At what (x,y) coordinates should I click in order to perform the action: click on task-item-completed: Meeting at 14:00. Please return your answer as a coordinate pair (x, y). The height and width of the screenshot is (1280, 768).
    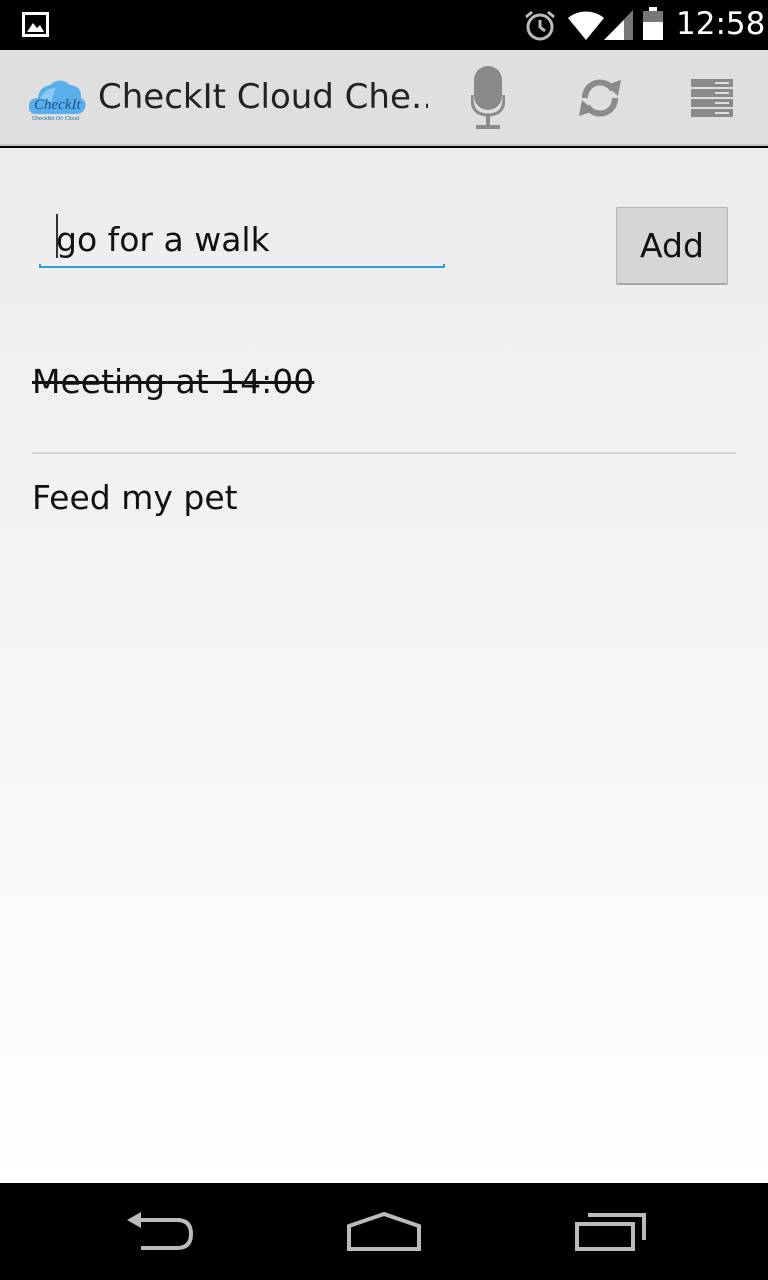
    Looking at the image, I should click on (384, 396).